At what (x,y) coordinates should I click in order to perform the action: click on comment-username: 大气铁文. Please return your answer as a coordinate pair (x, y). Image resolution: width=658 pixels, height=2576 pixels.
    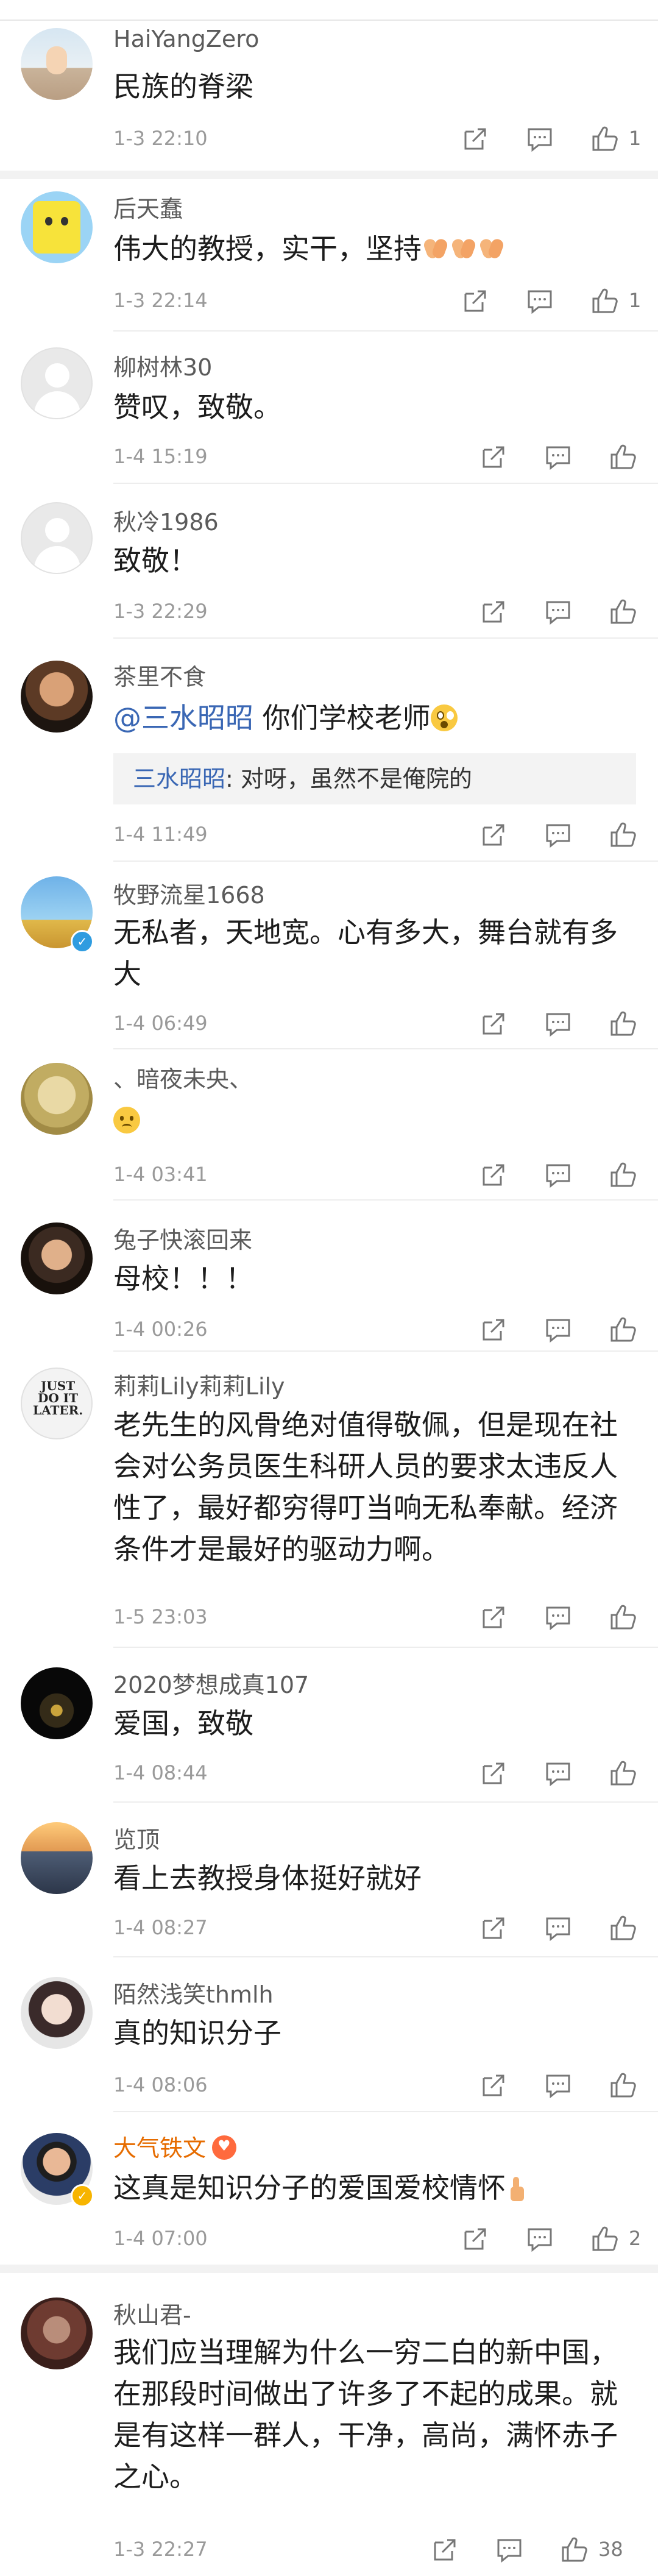
    Looking at the image, I should click on (175, 2146).